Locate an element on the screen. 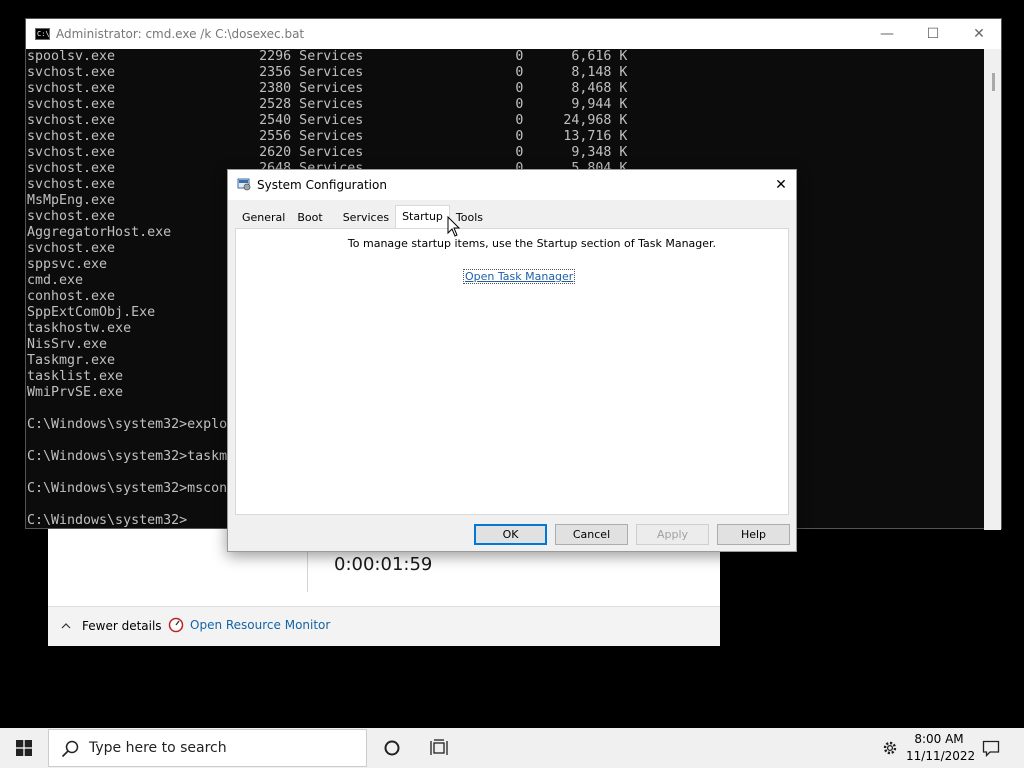 This screenshot has width=1024, height=768. apply-button: Apply is located at coordinates (672, 534).